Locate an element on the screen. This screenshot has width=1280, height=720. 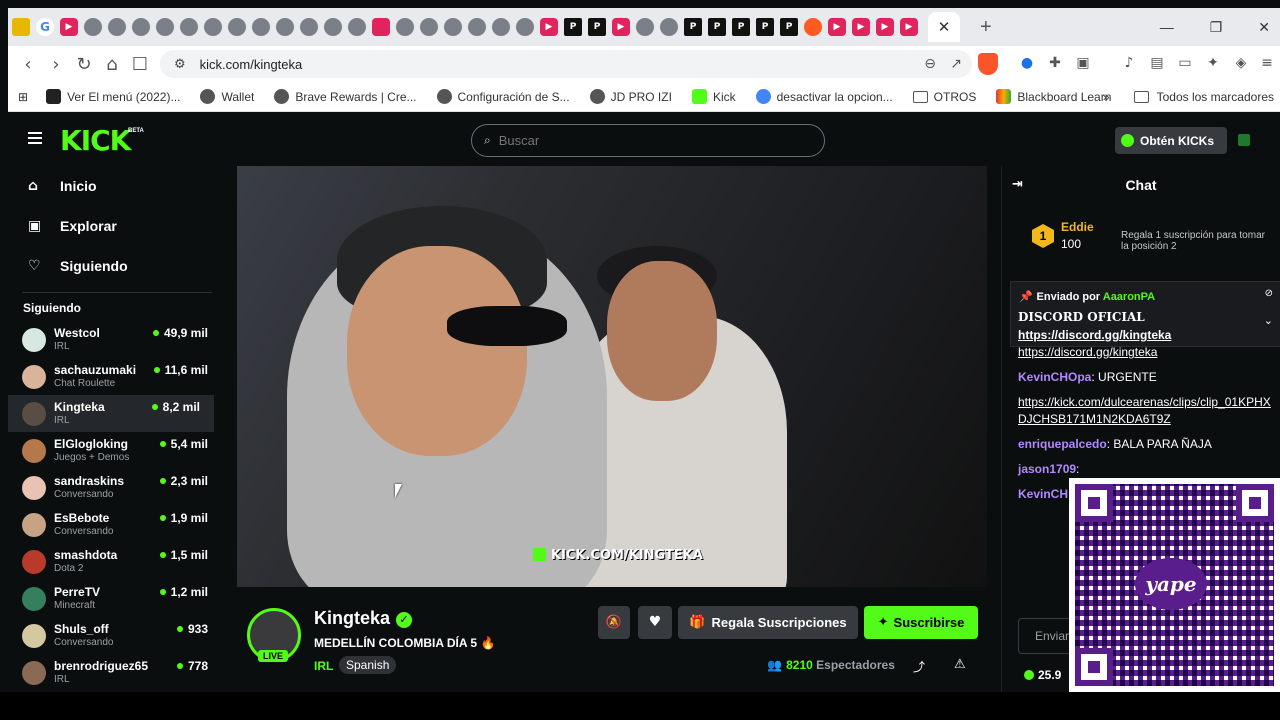
search-box: ⌕ is located at coordinates (648, 140).